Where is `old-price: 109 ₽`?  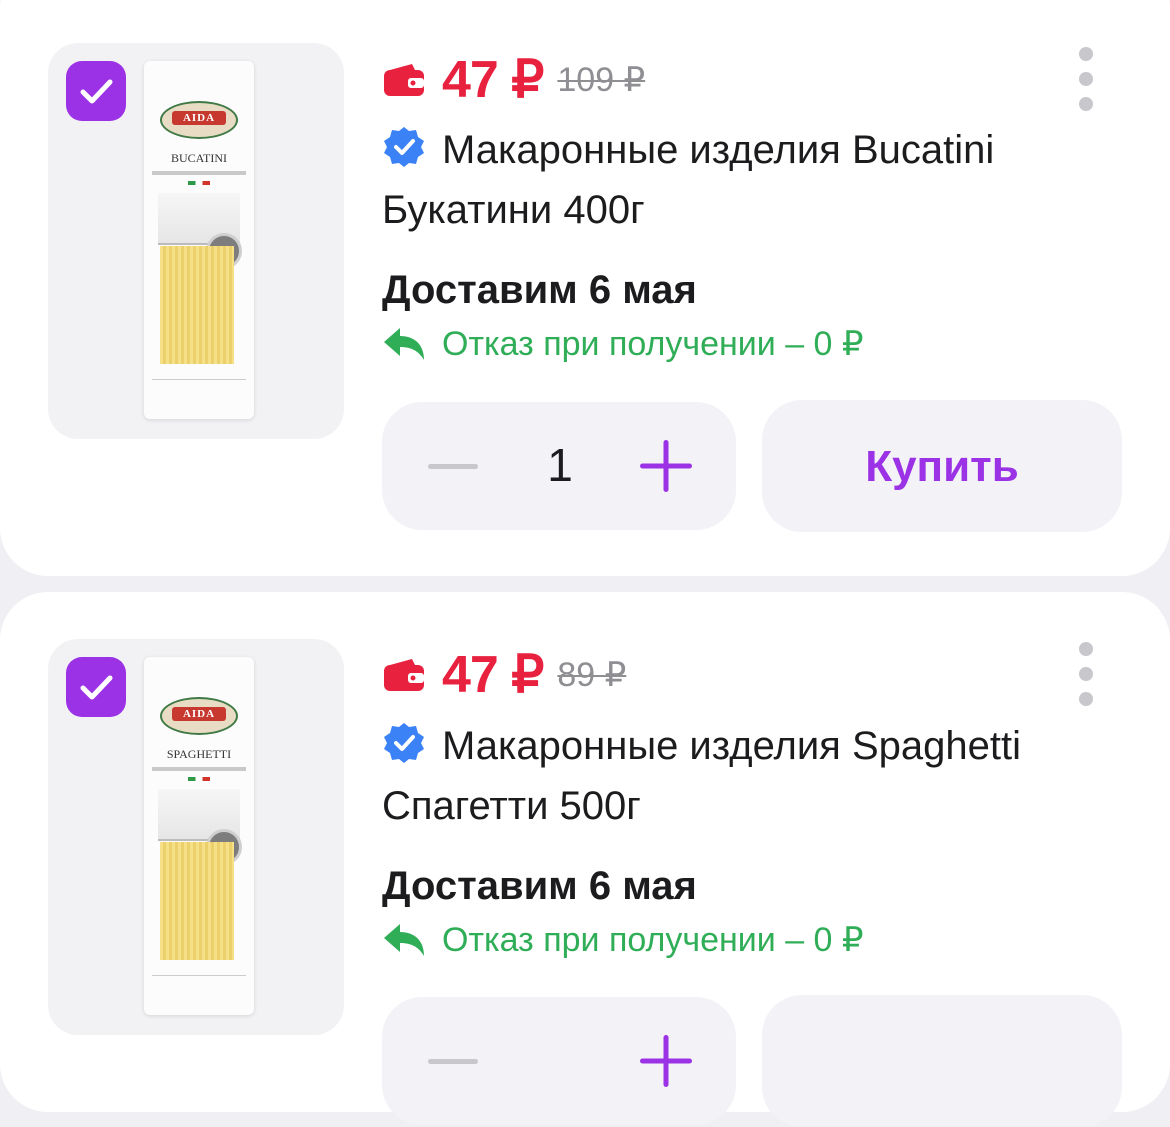 old-price: 109 ₽ is located at coordinates (601, 80).